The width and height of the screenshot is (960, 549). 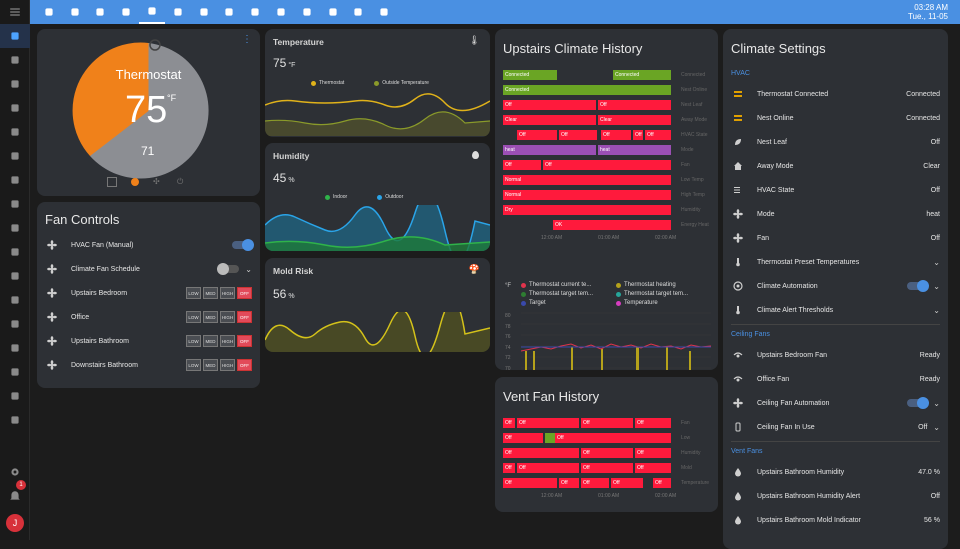 What do you see at coordinates (835, 286) in the screenshot?
I see `settings-row: Climate Automation ⌄` at bounding box center [835, 286].